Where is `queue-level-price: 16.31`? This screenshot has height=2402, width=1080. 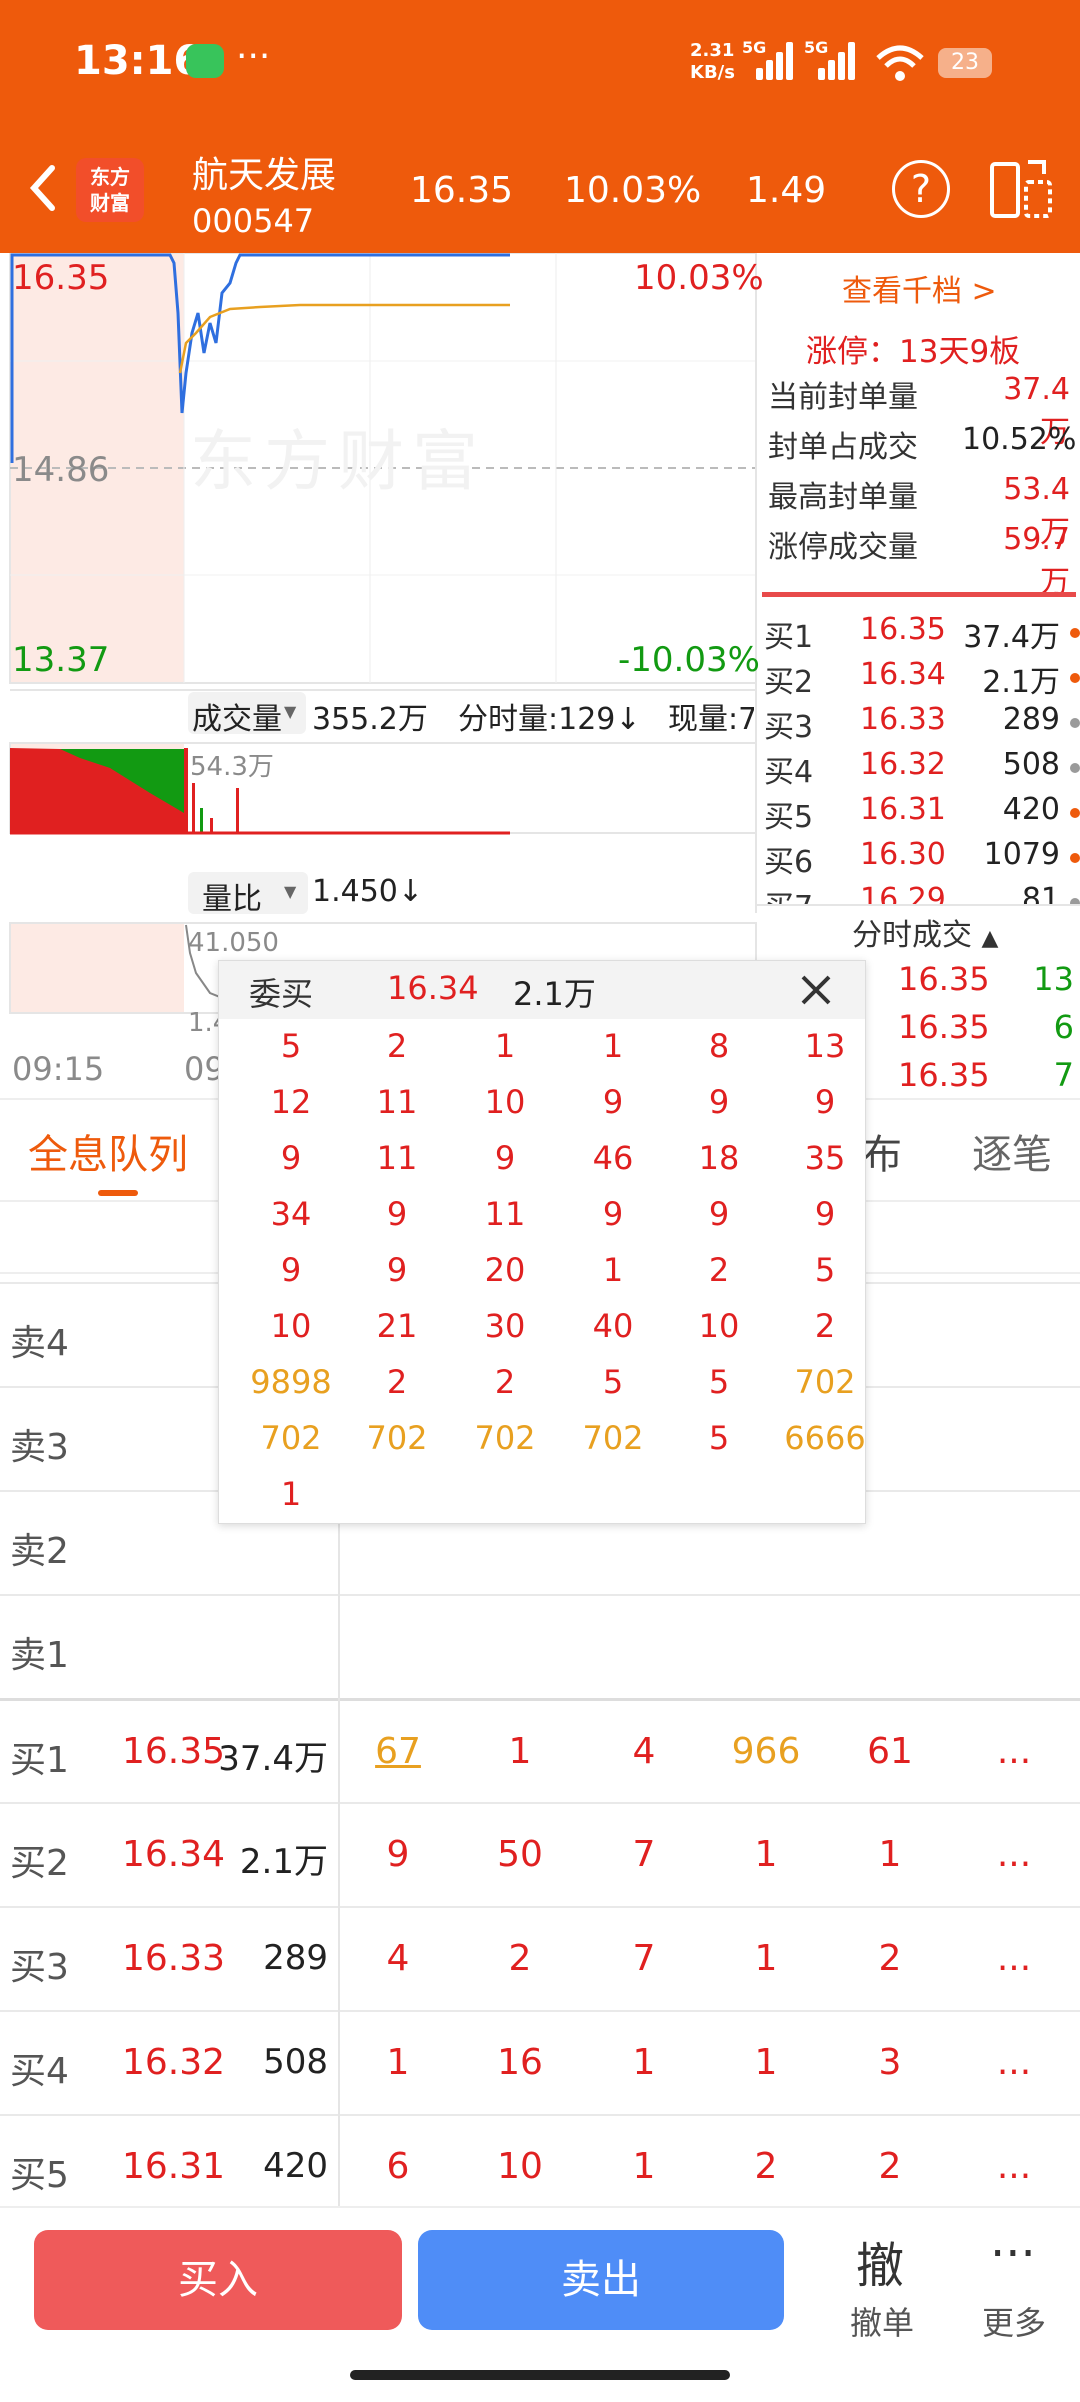
queue-level-price: 16.31 is located at coordinates (174, 2166).